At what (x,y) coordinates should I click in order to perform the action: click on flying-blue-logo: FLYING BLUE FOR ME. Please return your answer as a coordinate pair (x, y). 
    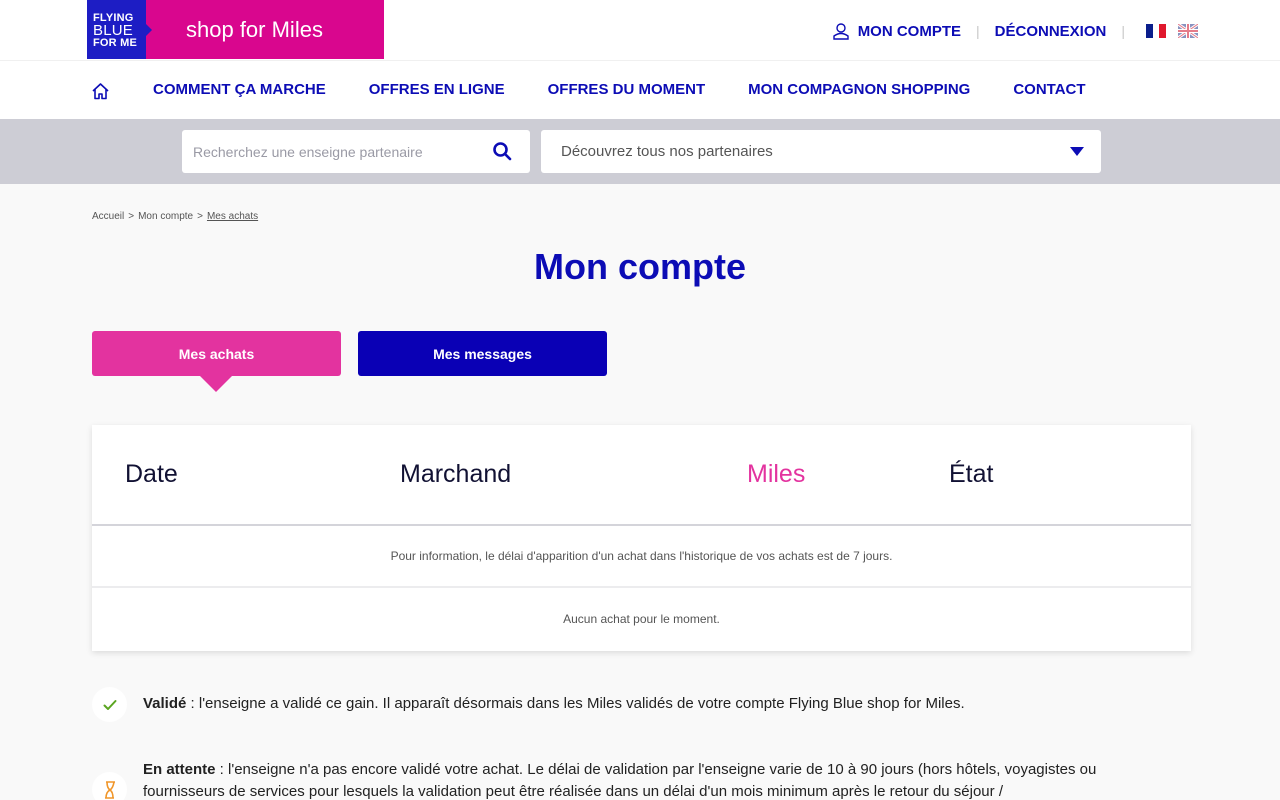
    Looking at the image, I should click on (119, 29).